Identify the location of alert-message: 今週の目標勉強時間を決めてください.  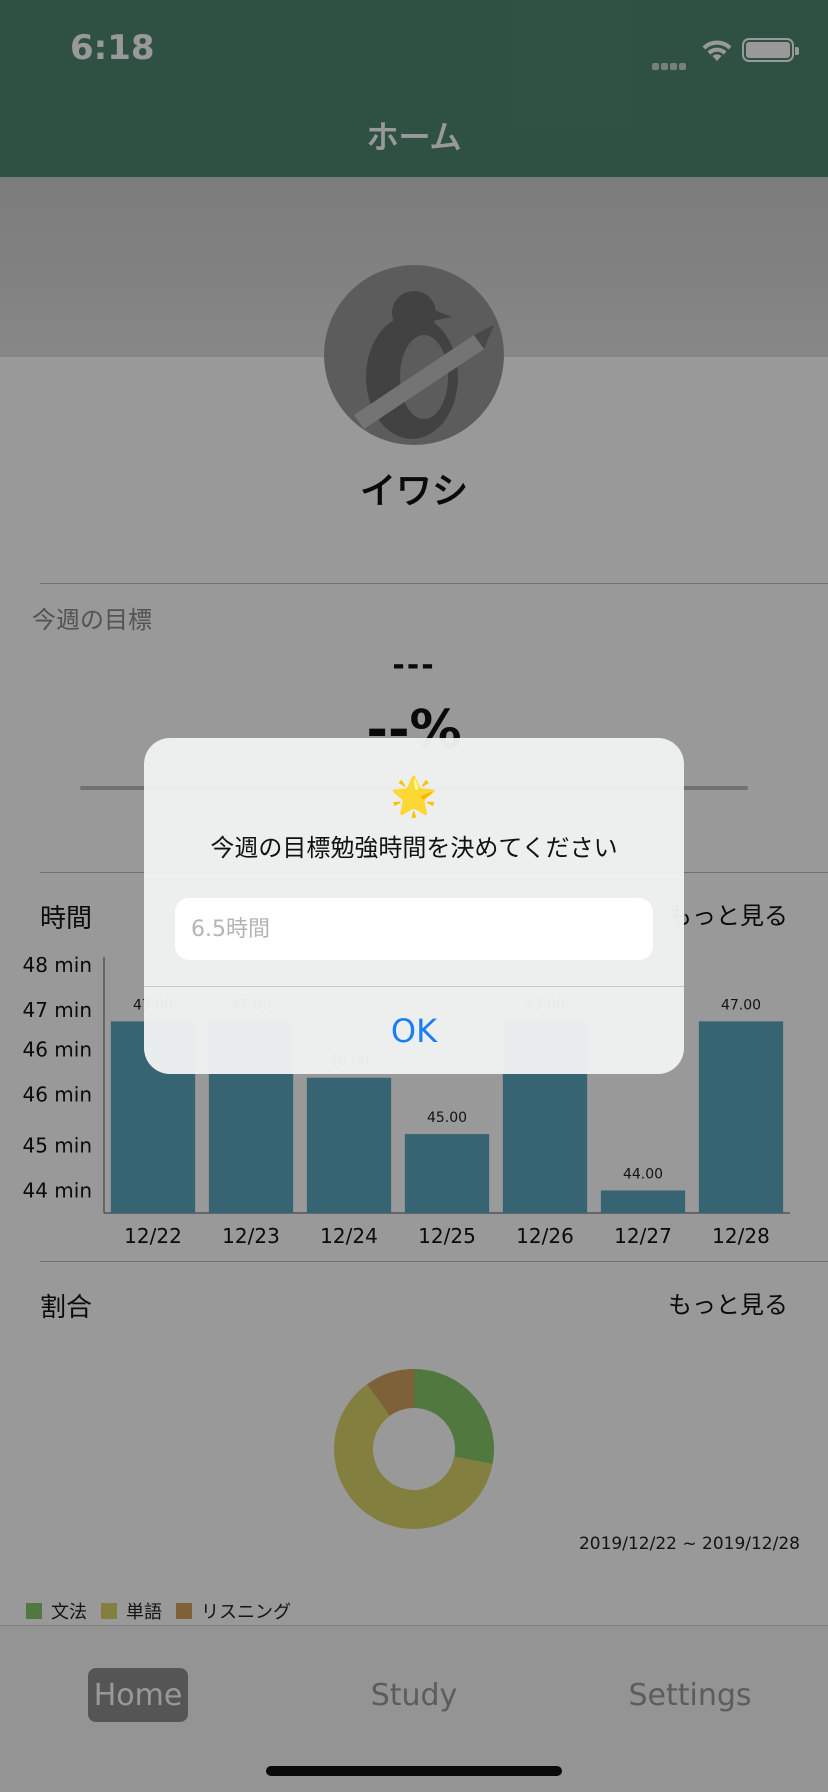
(414, 848).